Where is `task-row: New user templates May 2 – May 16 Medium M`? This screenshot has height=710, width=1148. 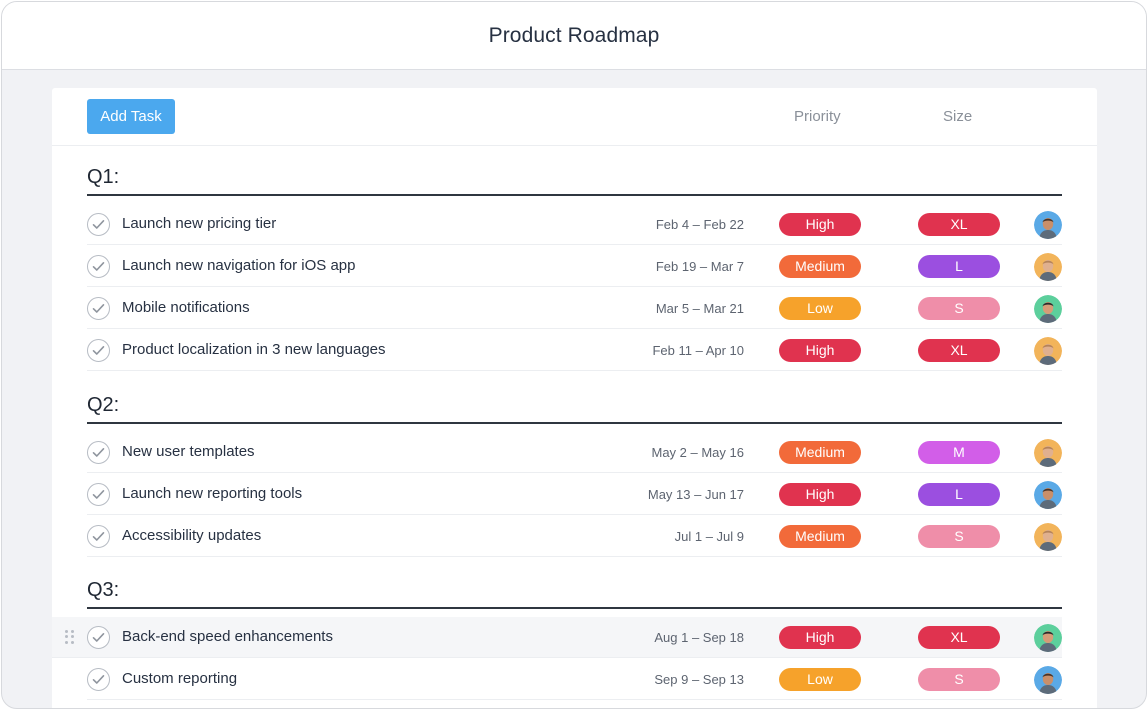 task-row: New user templates May 2 – May 16 Medium M is located at coordinates (574, 452).